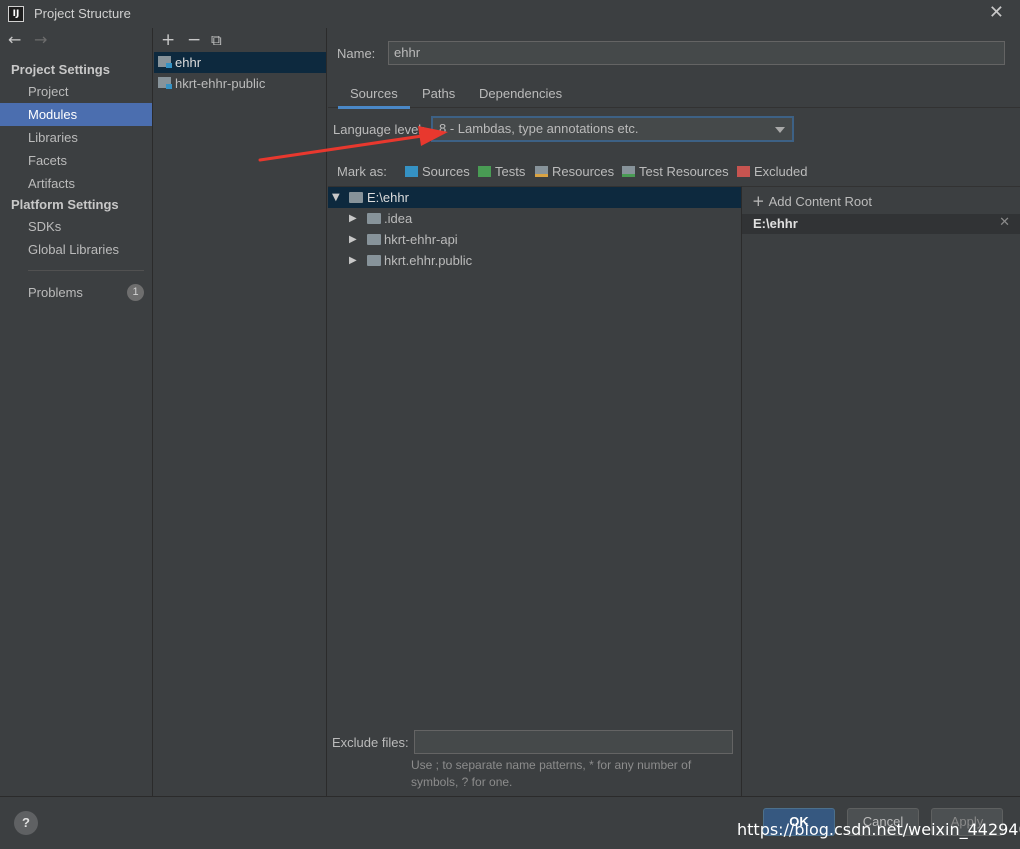 The image size is (1020, 849). I want to click on annotation-arrow-head, so click(433, 136).